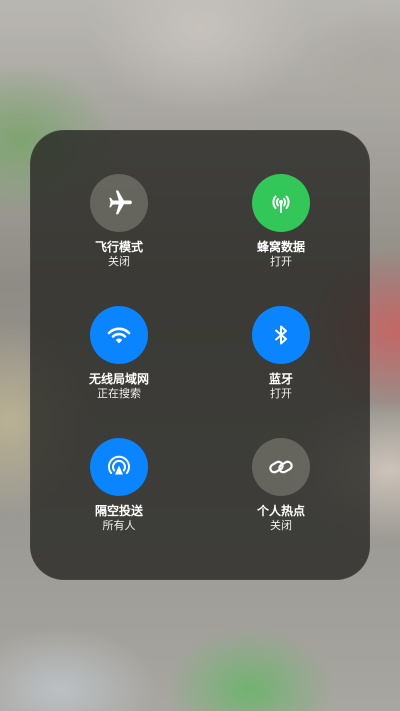 This screenshot has height=711, width=400. What do you see at coordinates (281, 525) in the screenshot?
I see `personal-hotspot-status: 关闭` at bounding box center [281, 525].